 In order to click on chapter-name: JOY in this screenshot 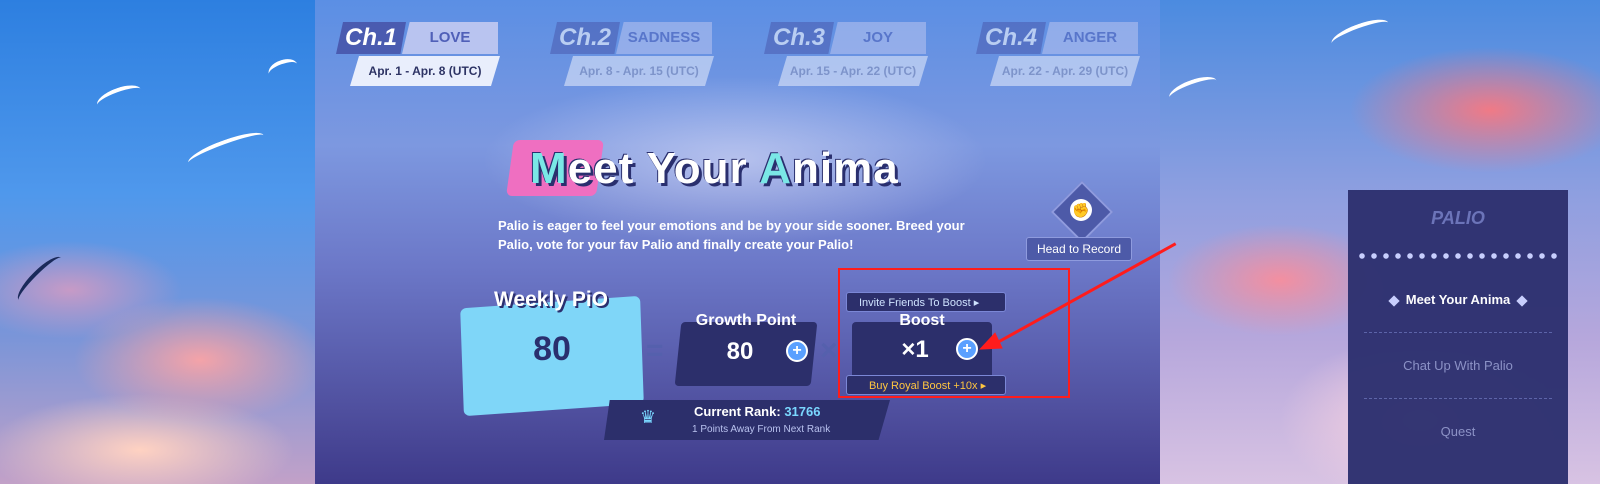, I will do `click(878, 38)`.